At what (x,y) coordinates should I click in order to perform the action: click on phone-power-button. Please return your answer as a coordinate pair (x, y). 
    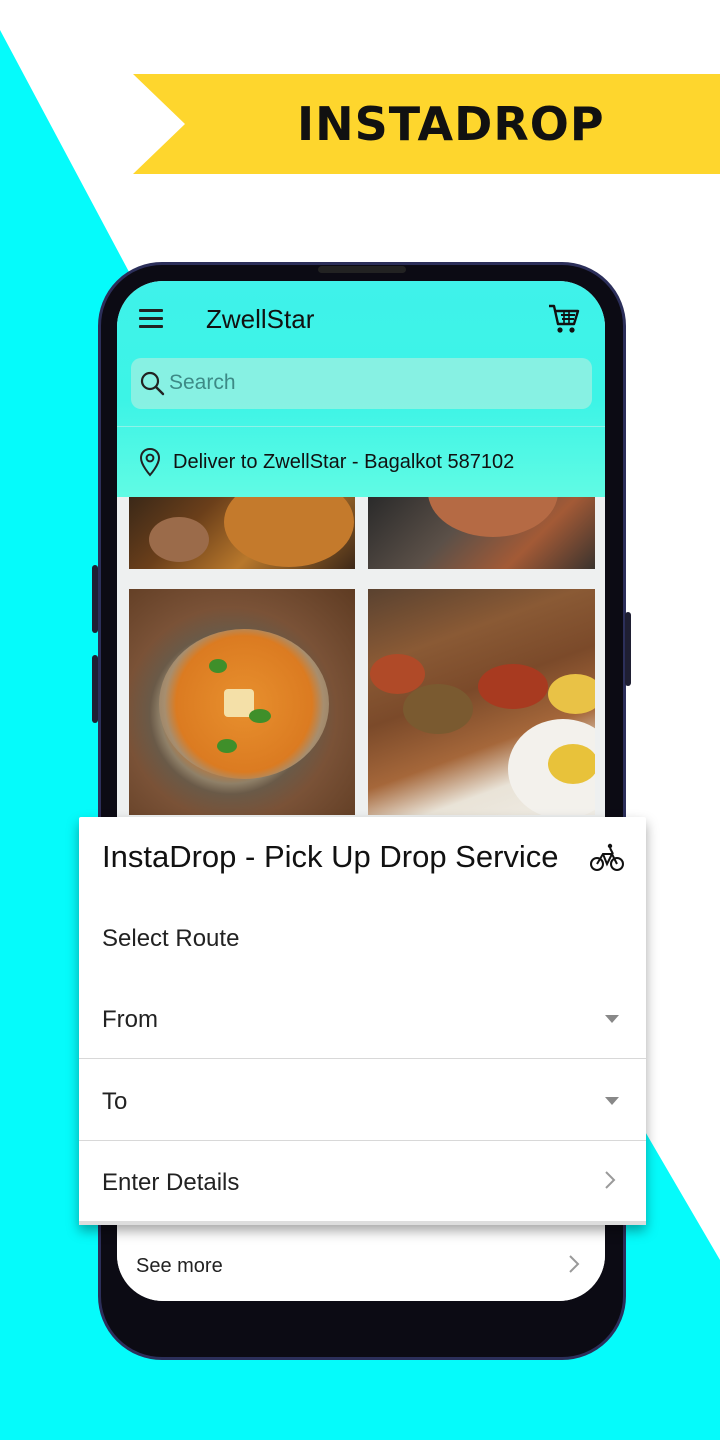
    Looking at the image, I should click on (628, 649).